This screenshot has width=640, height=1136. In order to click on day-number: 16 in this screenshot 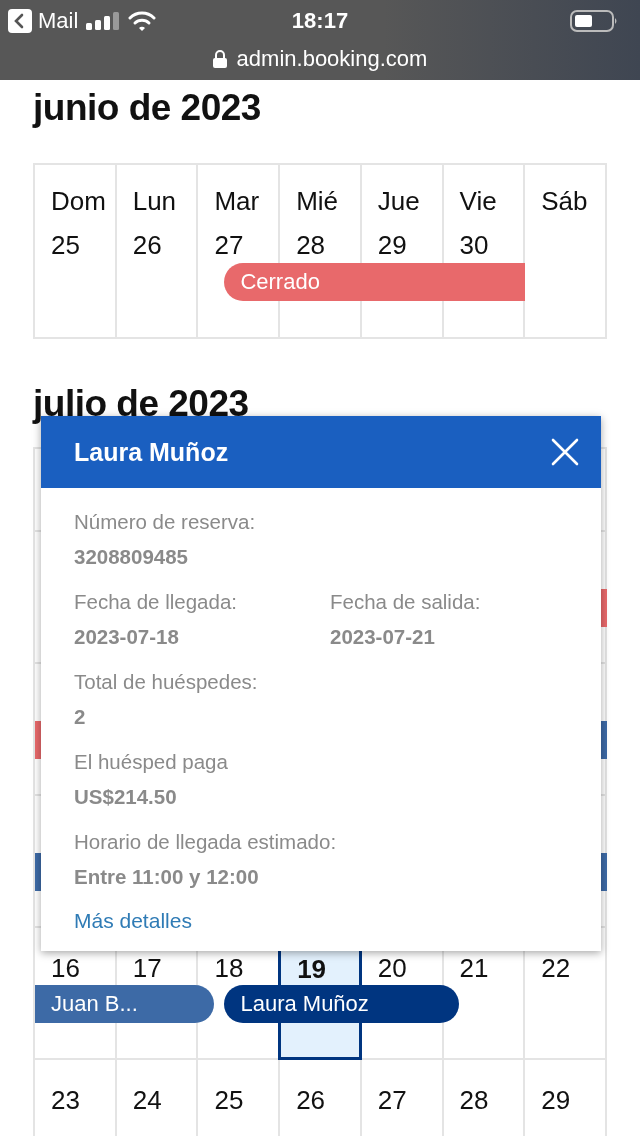, I will do `click(65, 968)`.